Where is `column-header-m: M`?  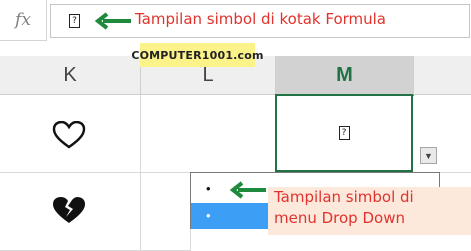
column-header-m: M is located at coordinates (345, 76).